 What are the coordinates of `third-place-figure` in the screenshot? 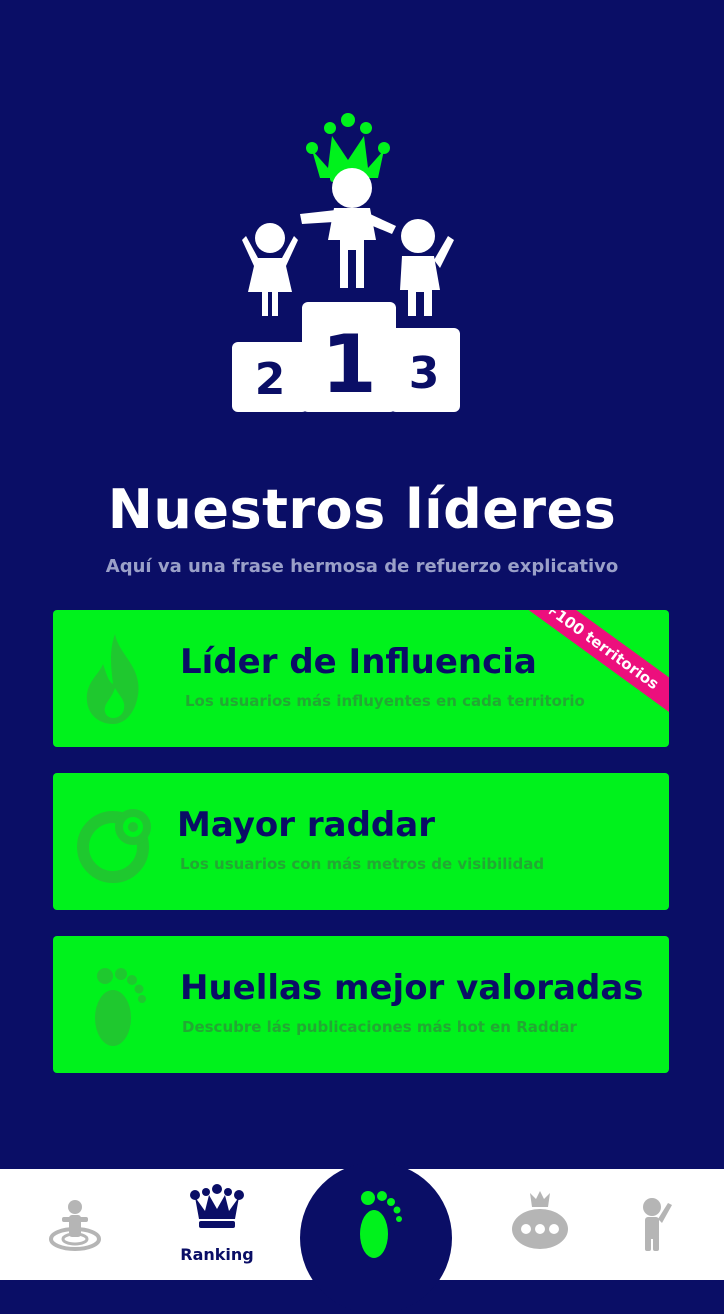 It's located at (427, 267).